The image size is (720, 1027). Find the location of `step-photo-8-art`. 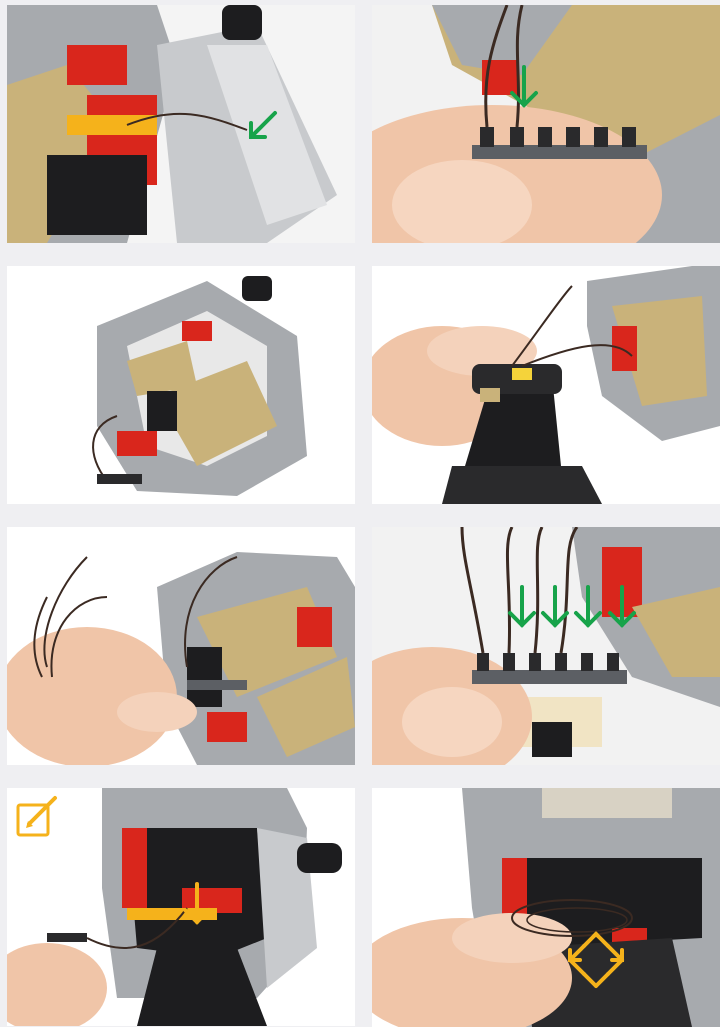

step-photo-8-art is located at coordinates (546, 907).